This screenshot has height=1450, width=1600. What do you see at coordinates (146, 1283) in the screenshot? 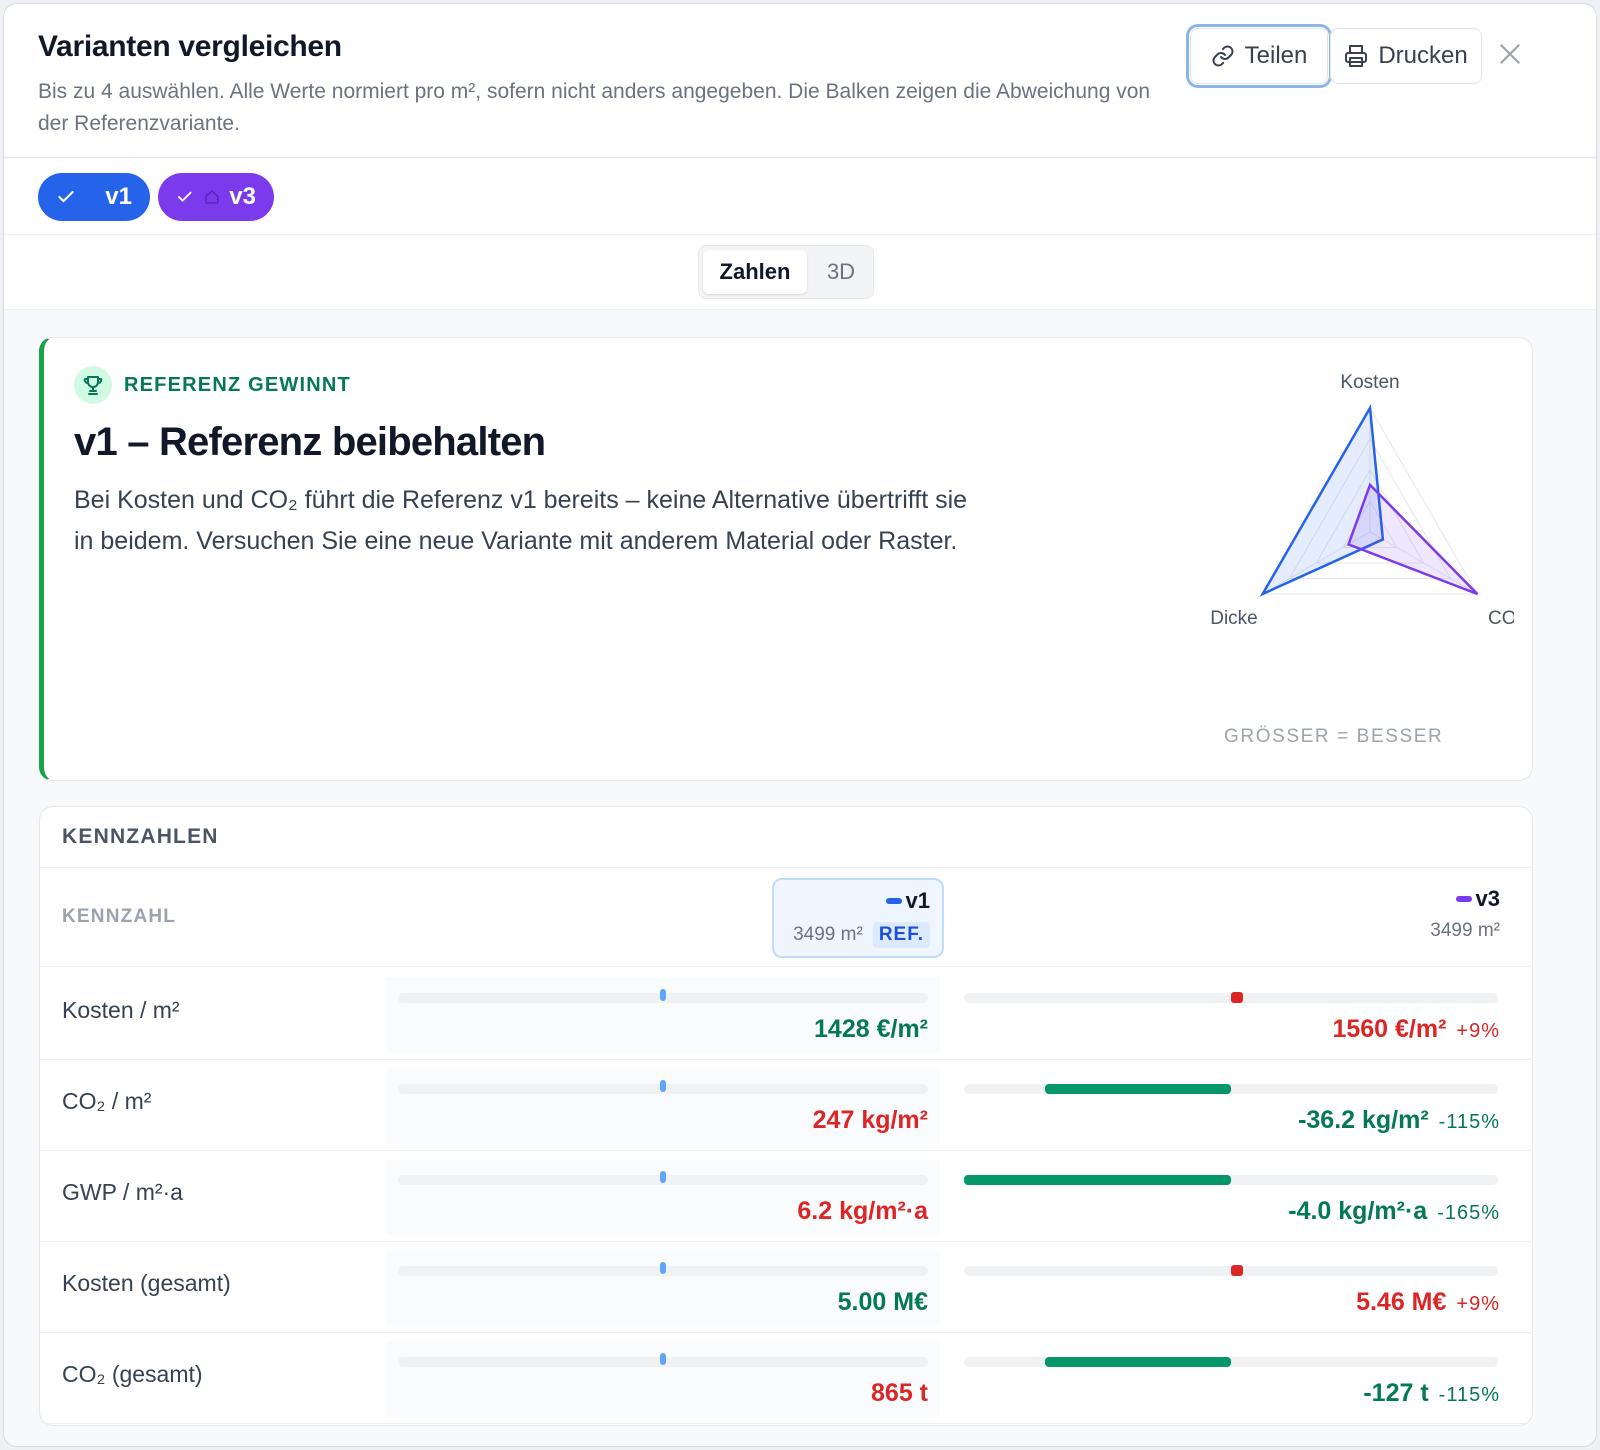
I see `kpi-label: Kosten (gesamt)` at bounding box center [146, 1283].